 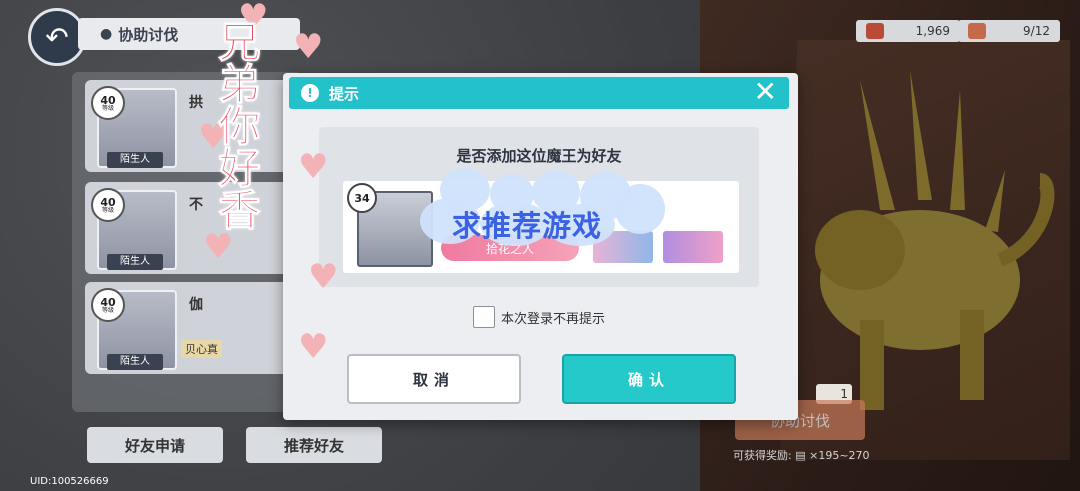 I want to click on pink-sticker-text: 兄弟你好香, so click(x=237, y=125).